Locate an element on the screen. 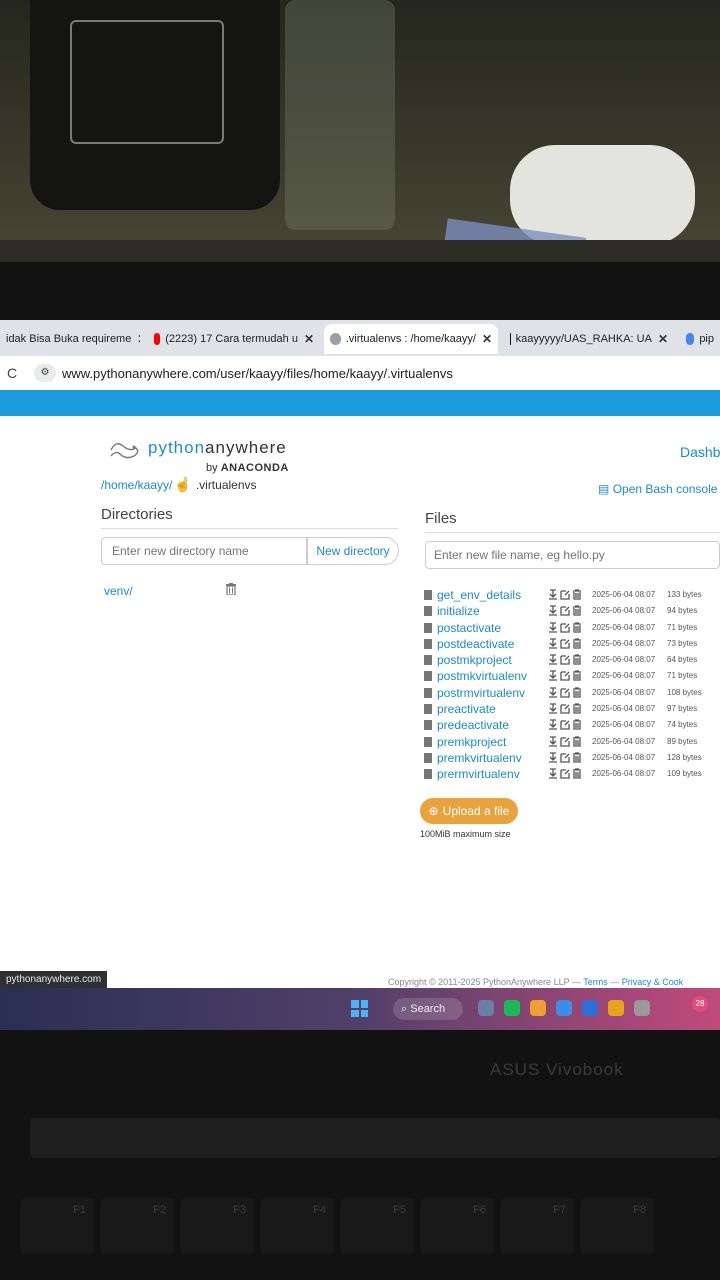 This screenshot has width=720, height=1280. new-directory-button: New directory is located at coordinates (353, 551).